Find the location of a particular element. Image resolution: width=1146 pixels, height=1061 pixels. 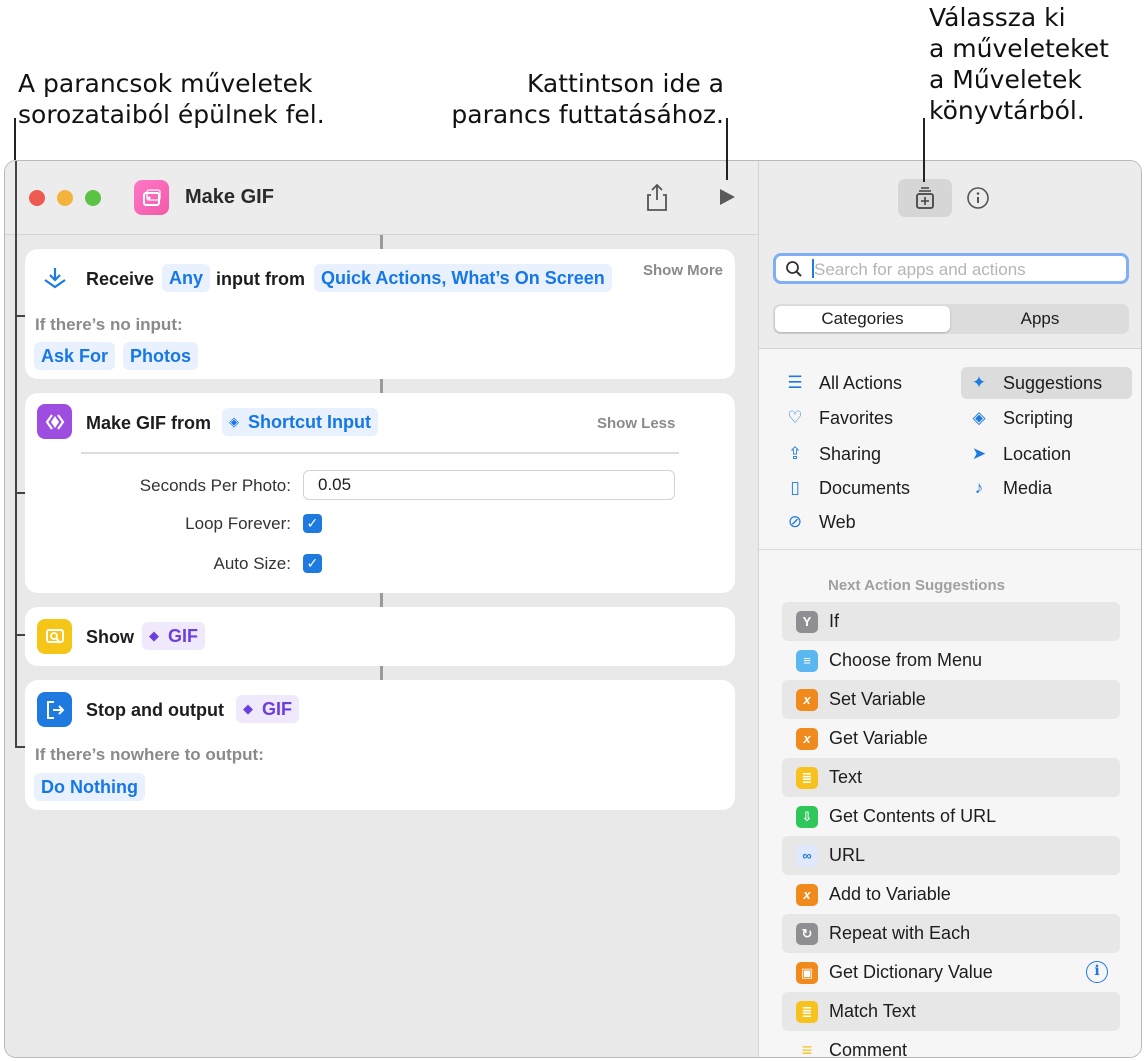

callout-line-2: sorozataiból épülnek fel. is located at coordinates (171, 114).